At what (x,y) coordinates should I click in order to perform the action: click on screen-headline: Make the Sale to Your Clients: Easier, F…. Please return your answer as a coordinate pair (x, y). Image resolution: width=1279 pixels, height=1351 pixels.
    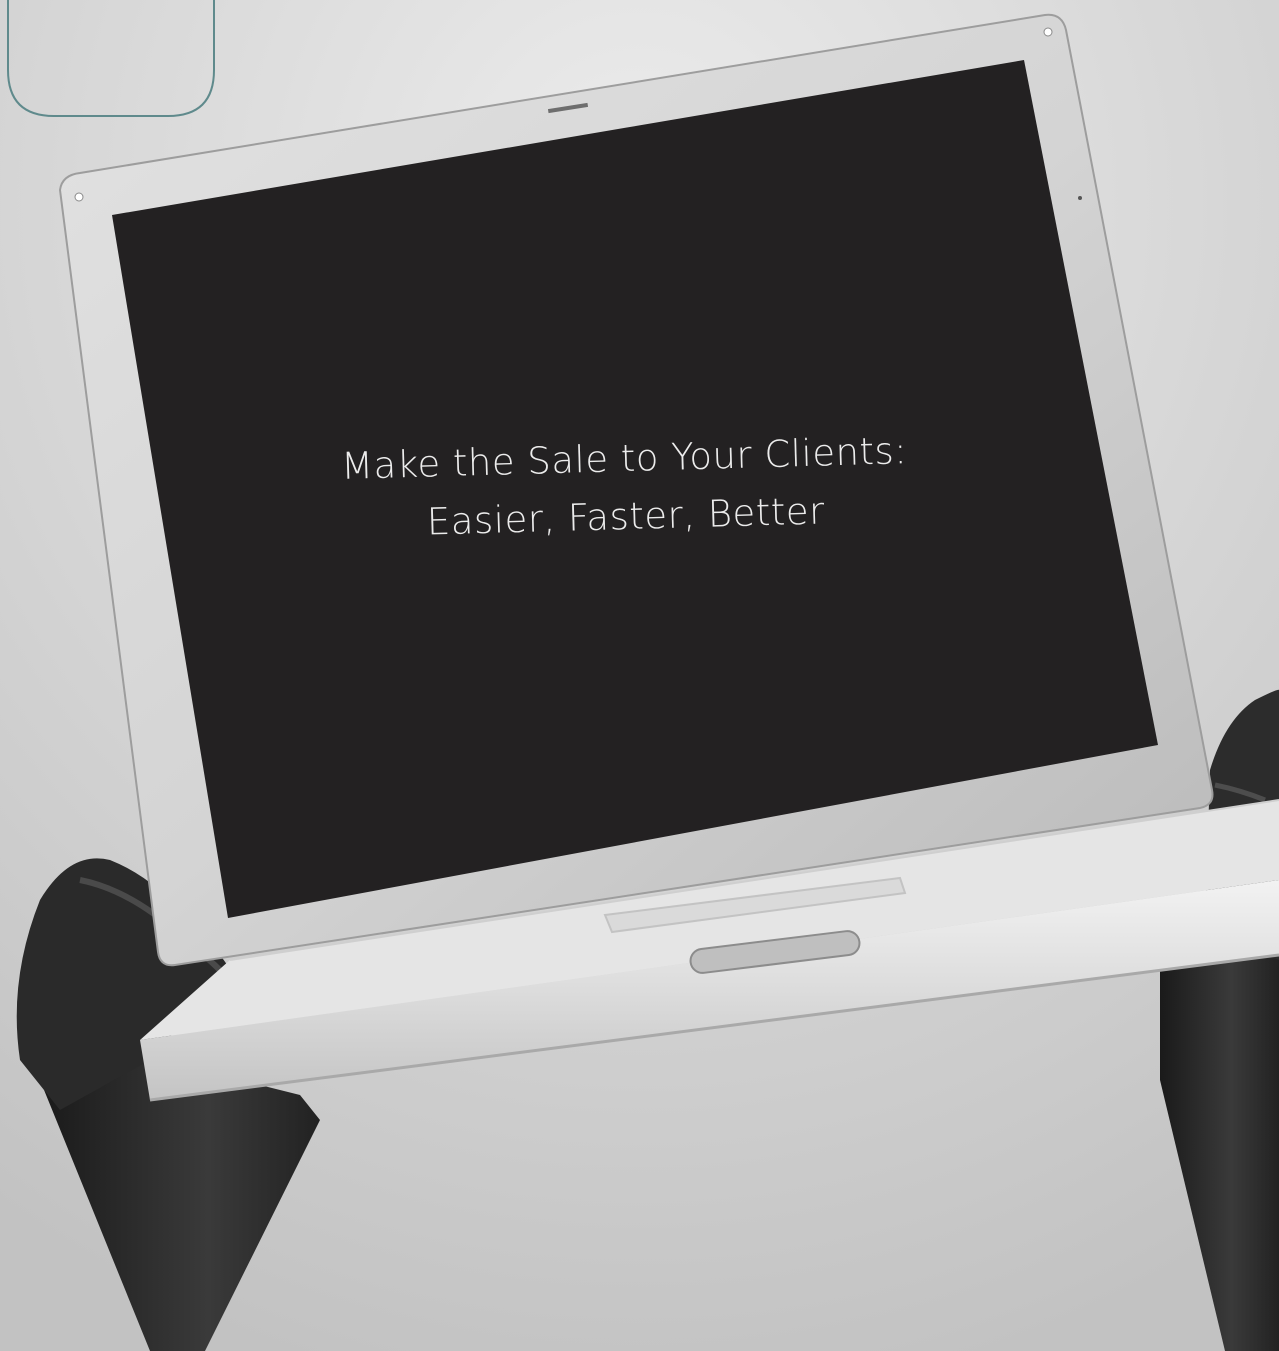
    Looking at the image, I should click on (625, 487).